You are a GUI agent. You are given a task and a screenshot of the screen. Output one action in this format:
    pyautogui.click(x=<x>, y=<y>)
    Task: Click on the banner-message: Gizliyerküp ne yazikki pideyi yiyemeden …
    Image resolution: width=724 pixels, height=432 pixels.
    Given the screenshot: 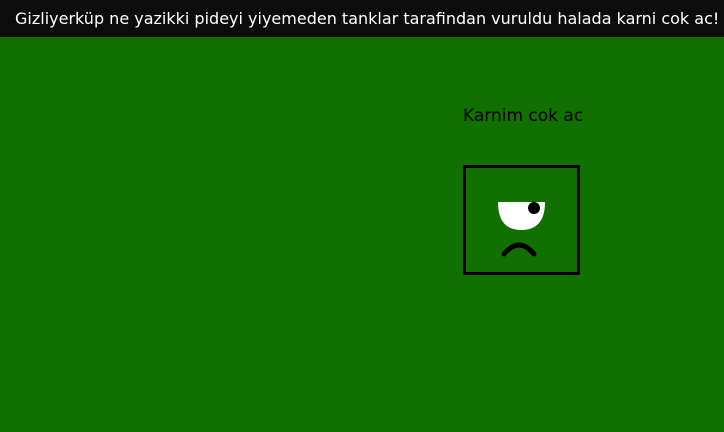 What is the action you would take?
    pyautogui.click(x=367, y=18)
    